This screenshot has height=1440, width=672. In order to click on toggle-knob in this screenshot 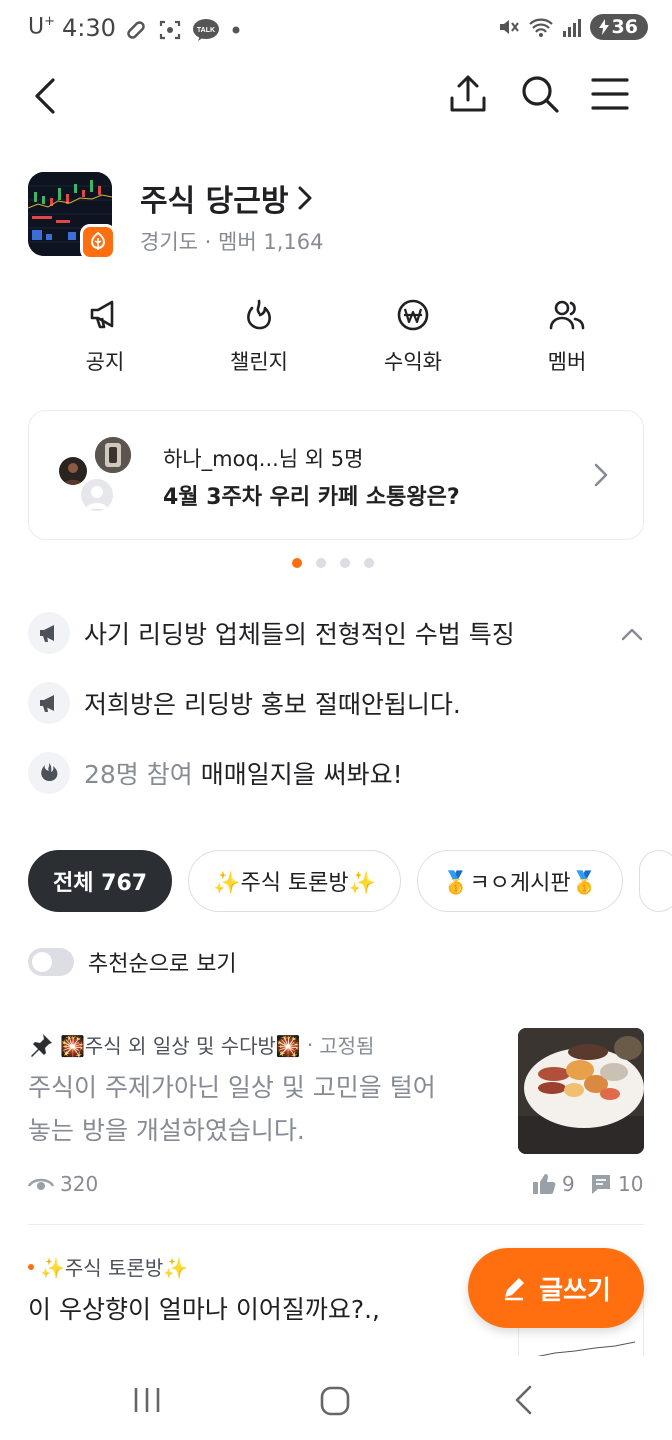, I will do `click(42, 962)`.